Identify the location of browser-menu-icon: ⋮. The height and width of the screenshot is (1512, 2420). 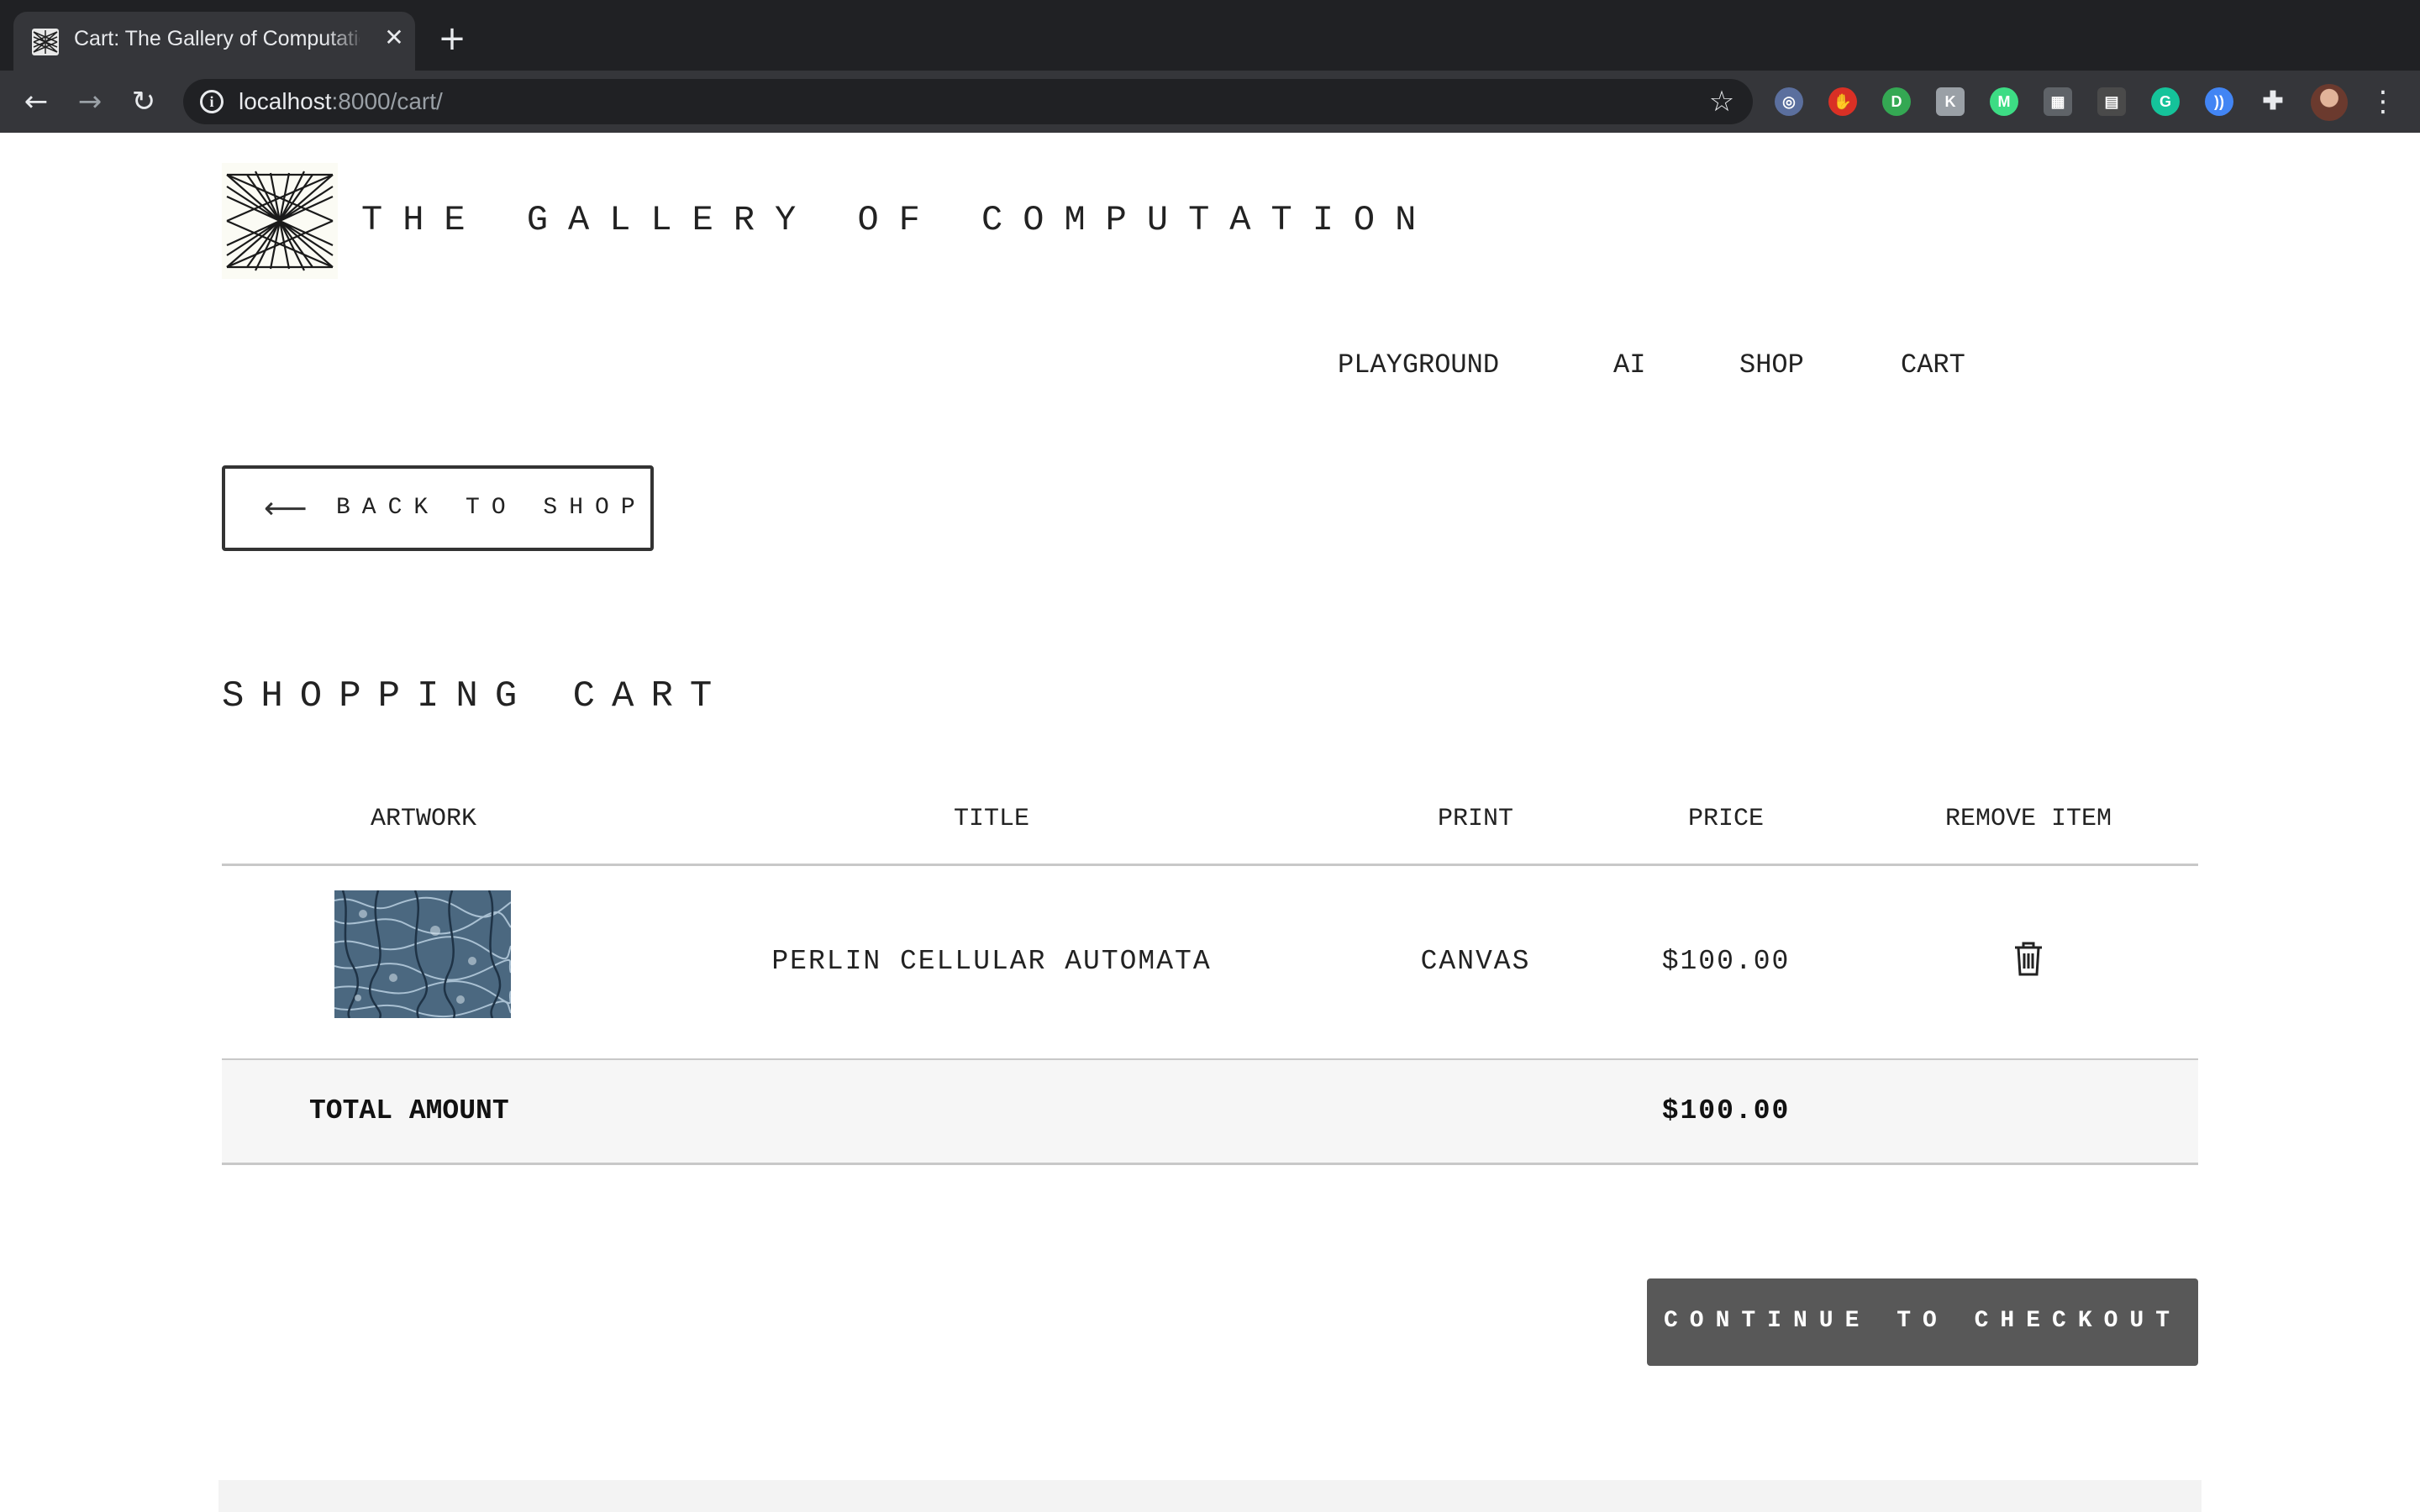
(2383, 101).